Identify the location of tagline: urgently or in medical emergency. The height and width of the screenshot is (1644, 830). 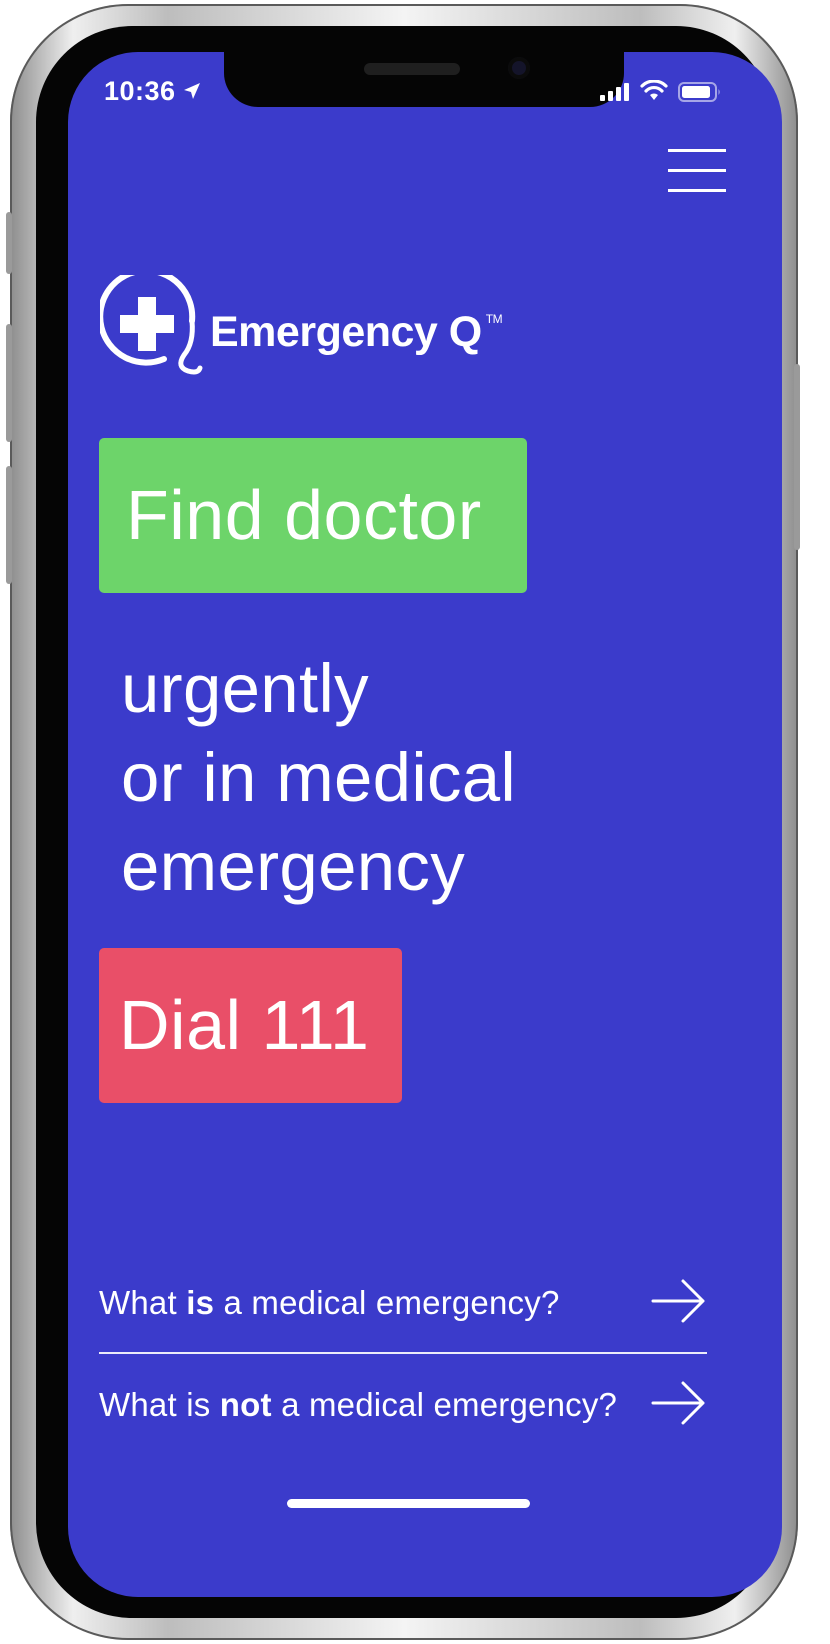
(318, 777).